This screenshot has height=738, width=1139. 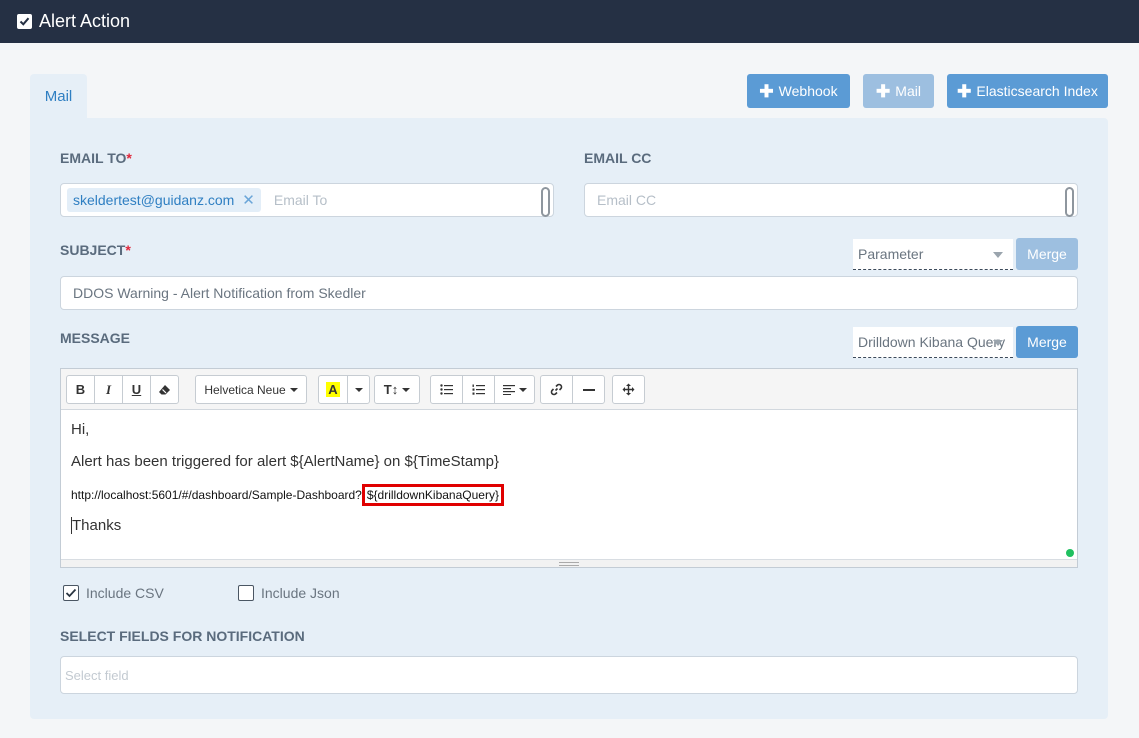 What do you see at coordinates (58, 96) in the screenshot?
I see `tab-mail: Mail` at bounding box center [58, 96].